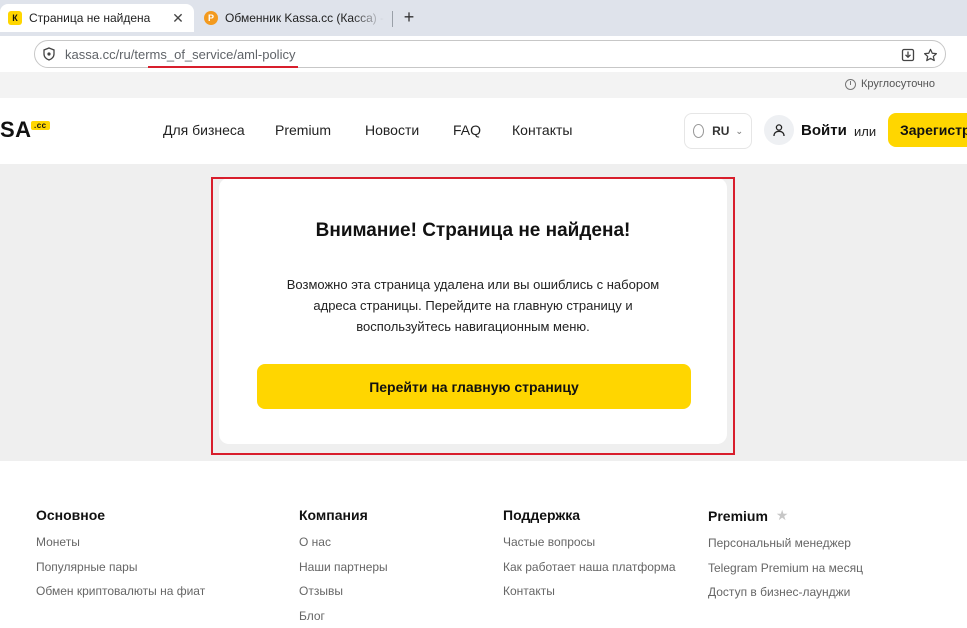 This screenshot has height=628, width=967. I want to click on footer-link: О нас, so click(343, 547).